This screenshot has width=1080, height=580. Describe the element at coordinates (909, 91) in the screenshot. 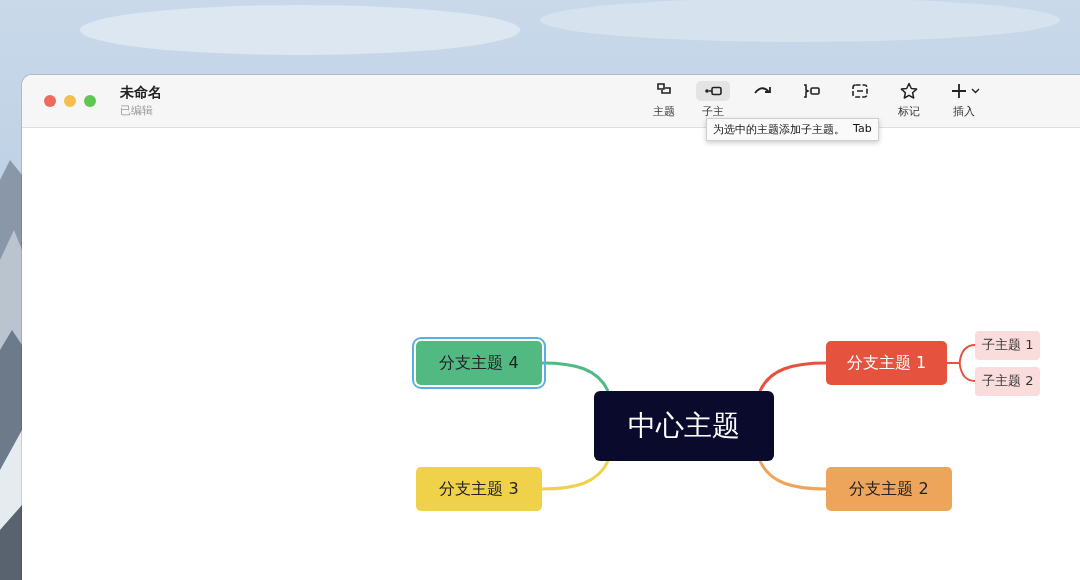

I see `star-icon` at that location.